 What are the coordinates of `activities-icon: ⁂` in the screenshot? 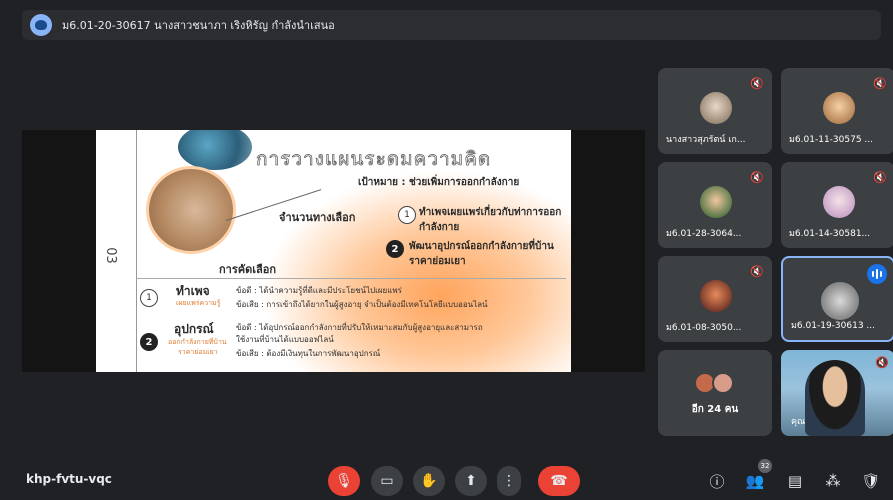 It's located at (833, 481).